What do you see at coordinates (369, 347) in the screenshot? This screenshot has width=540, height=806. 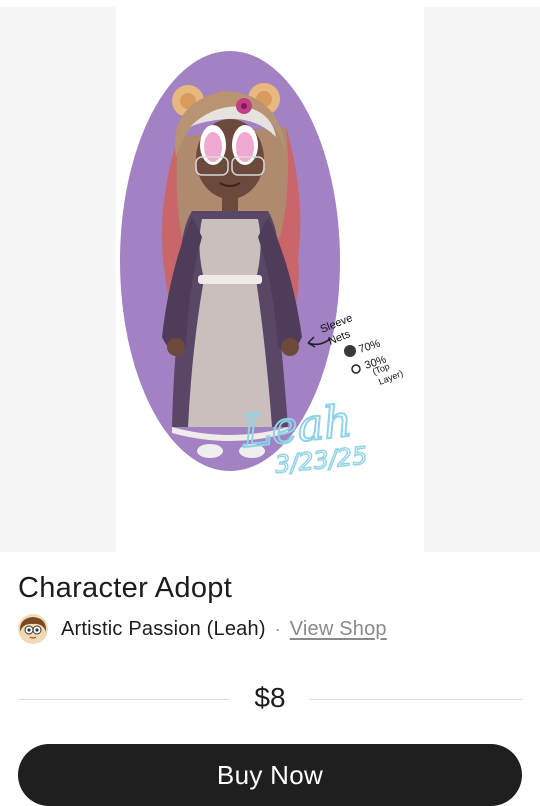 I see `note-70: 70%` at bounding box center [369, 347].